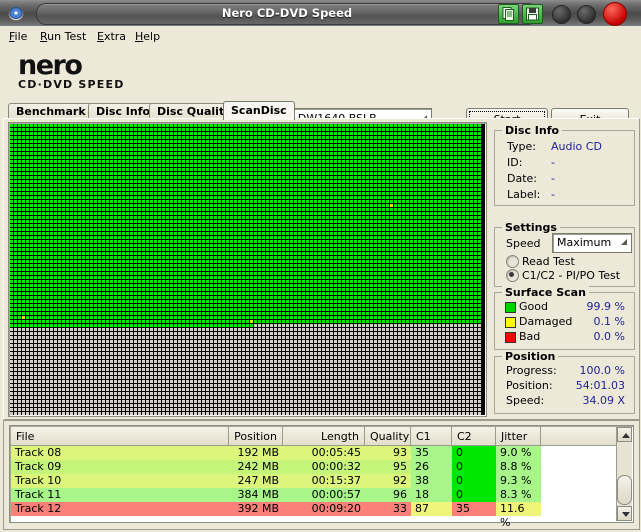 This screenshot has height=532, width=641. What do you see at coordinates (518, 467) in the screenshot?
I see `cell-jitter: 8.8 %` at bounding box center [518, 467].